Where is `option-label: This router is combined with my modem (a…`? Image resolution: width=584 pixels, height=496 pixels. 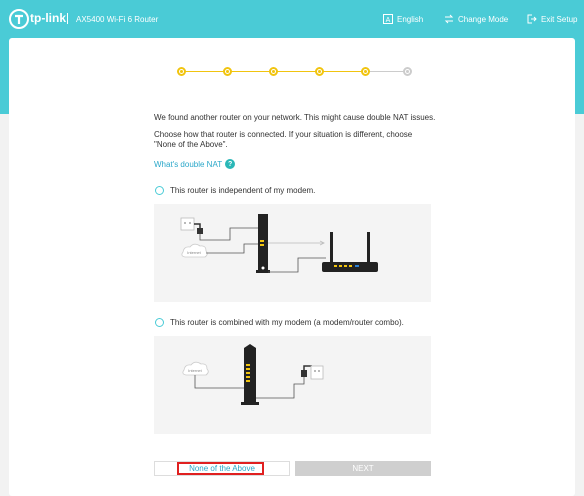
option-label: This router is combined with my modem (a… is located at coordinates (287, 322).